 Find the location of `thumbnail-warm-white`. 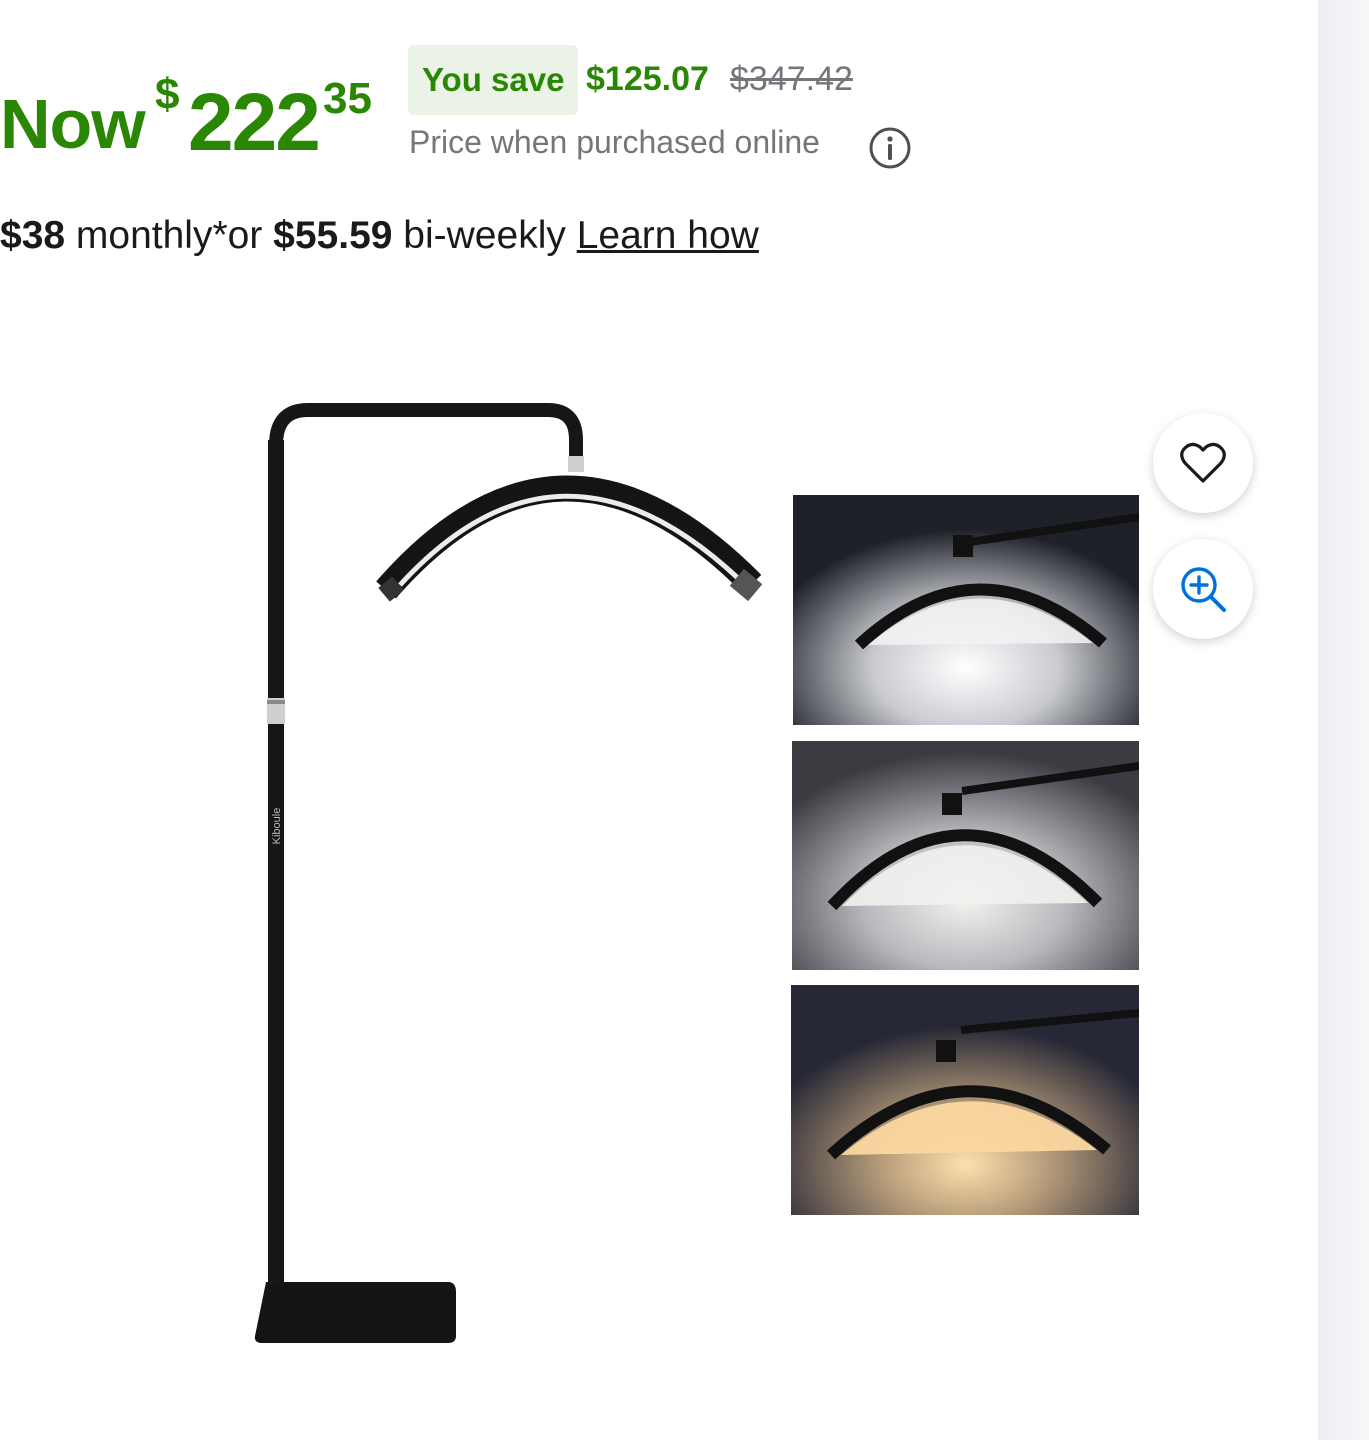

thumbnail-warm-white is located at coordinates (965, 1100).